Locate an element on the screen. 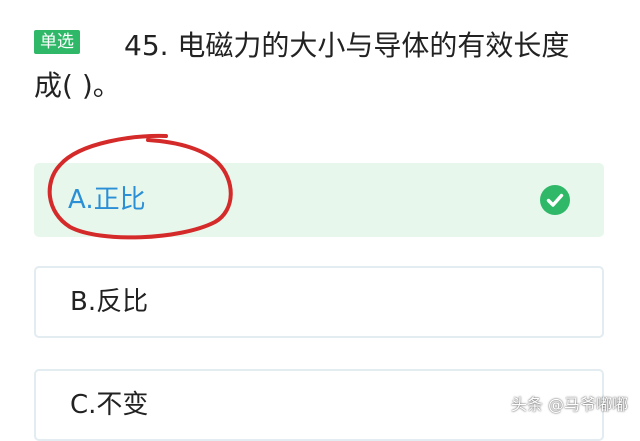 Image resolution: width=640 pixels, height=441 pixels. check-circle-icon is located at coordinates (555, 200).